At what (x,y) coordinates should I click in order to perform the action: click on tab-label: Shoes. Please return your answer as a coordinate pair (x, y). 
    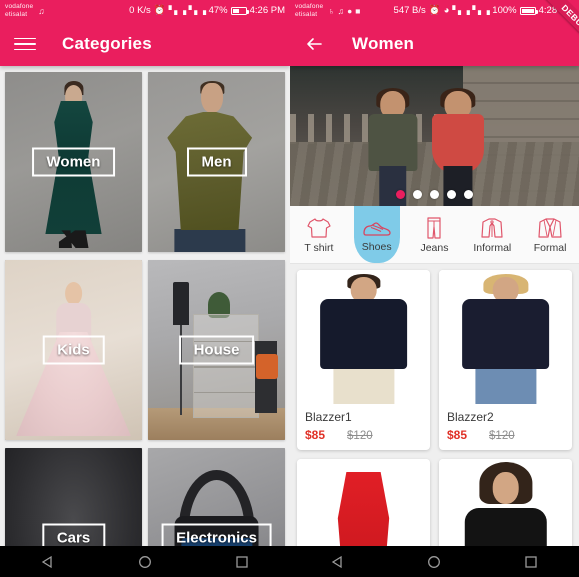
    Looking at the image, I should click on (376, 246).